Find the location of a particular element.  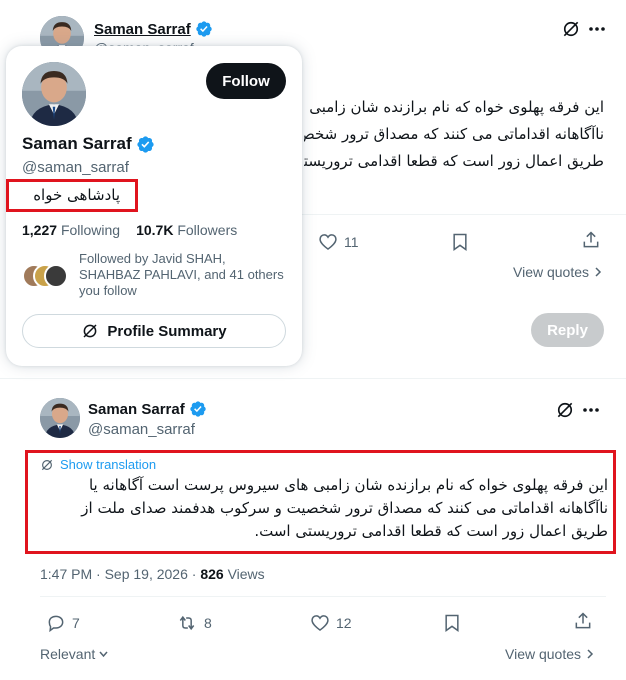

like-button: 12 is located at coordinates (331, 623).